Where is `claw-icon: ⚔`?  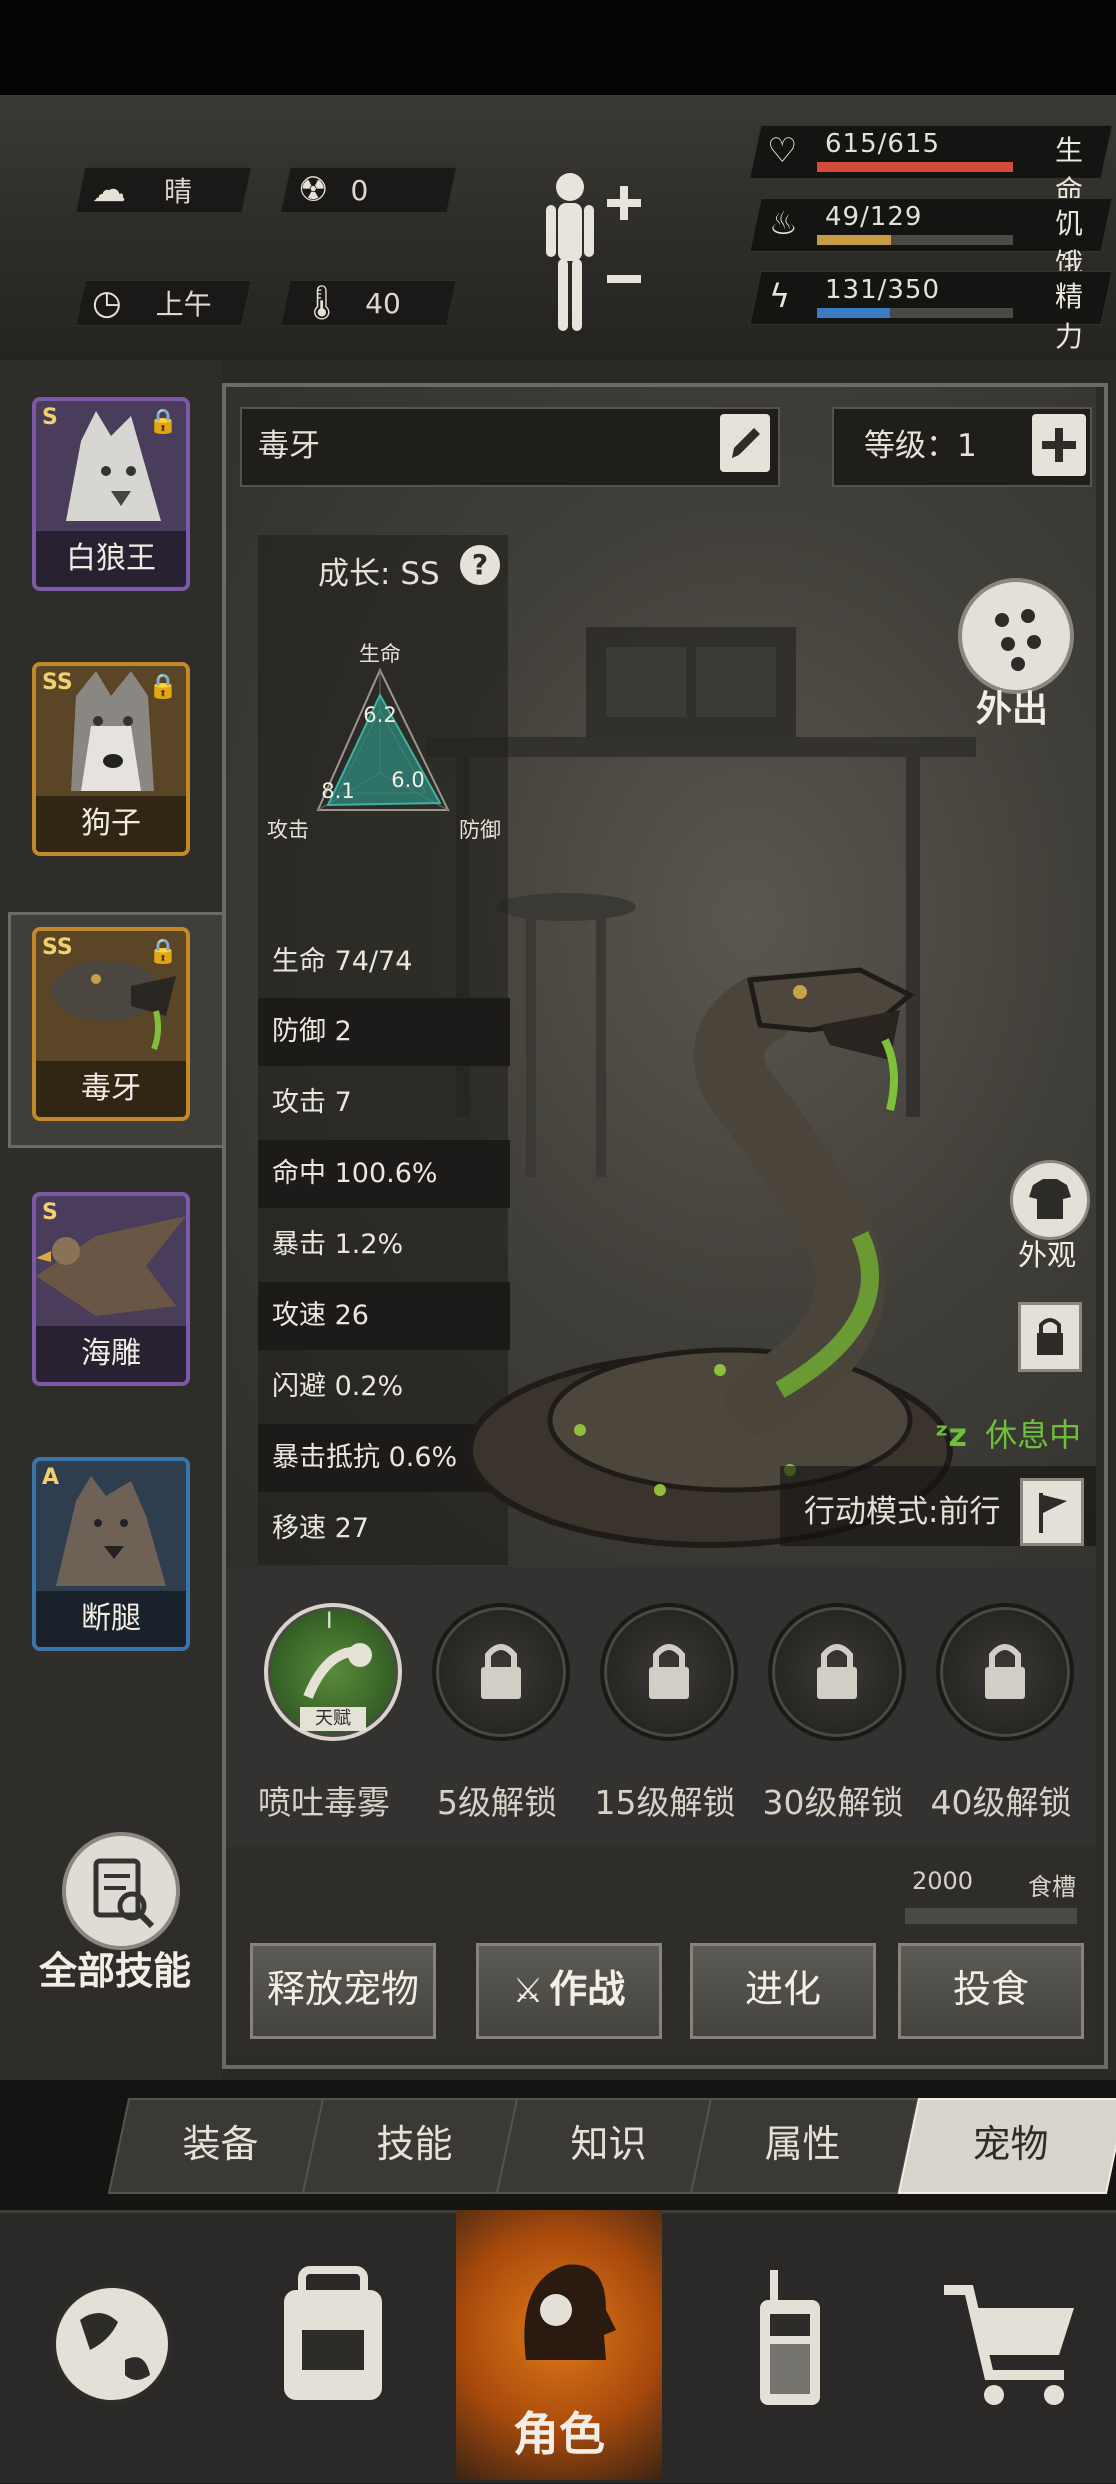
claw-icon: ⚔ is located at coordinates (528, 1991).